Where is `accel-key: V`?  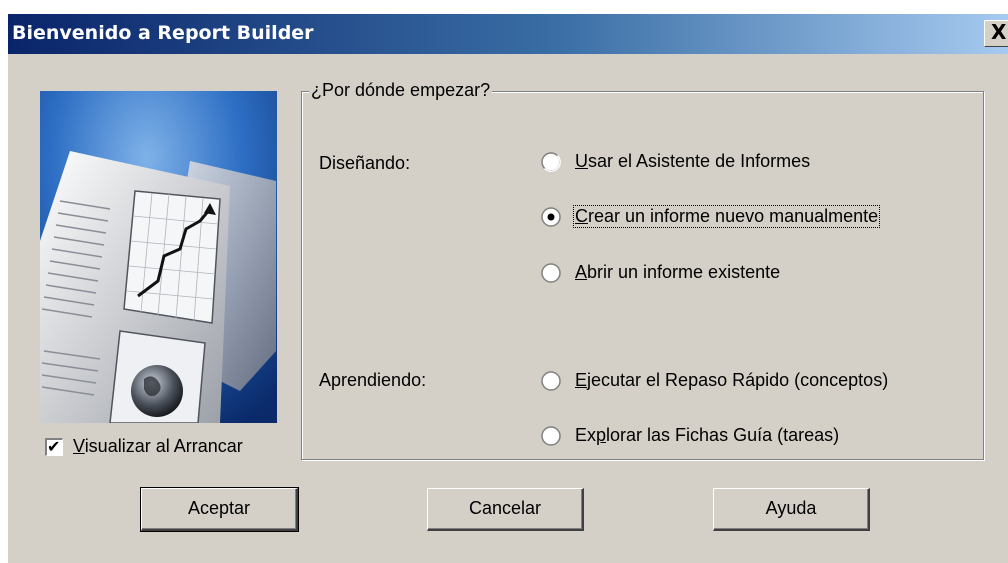
accel-key: V is located at coordinates (79, 446).